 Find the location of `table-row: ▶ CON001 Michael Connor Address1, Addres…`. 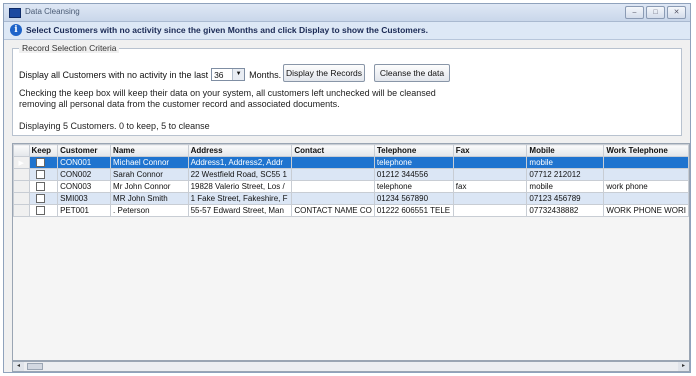

table-row: ▶ CON001 Michael Connor Address1, Addres… is located at coordinates (351, 162).